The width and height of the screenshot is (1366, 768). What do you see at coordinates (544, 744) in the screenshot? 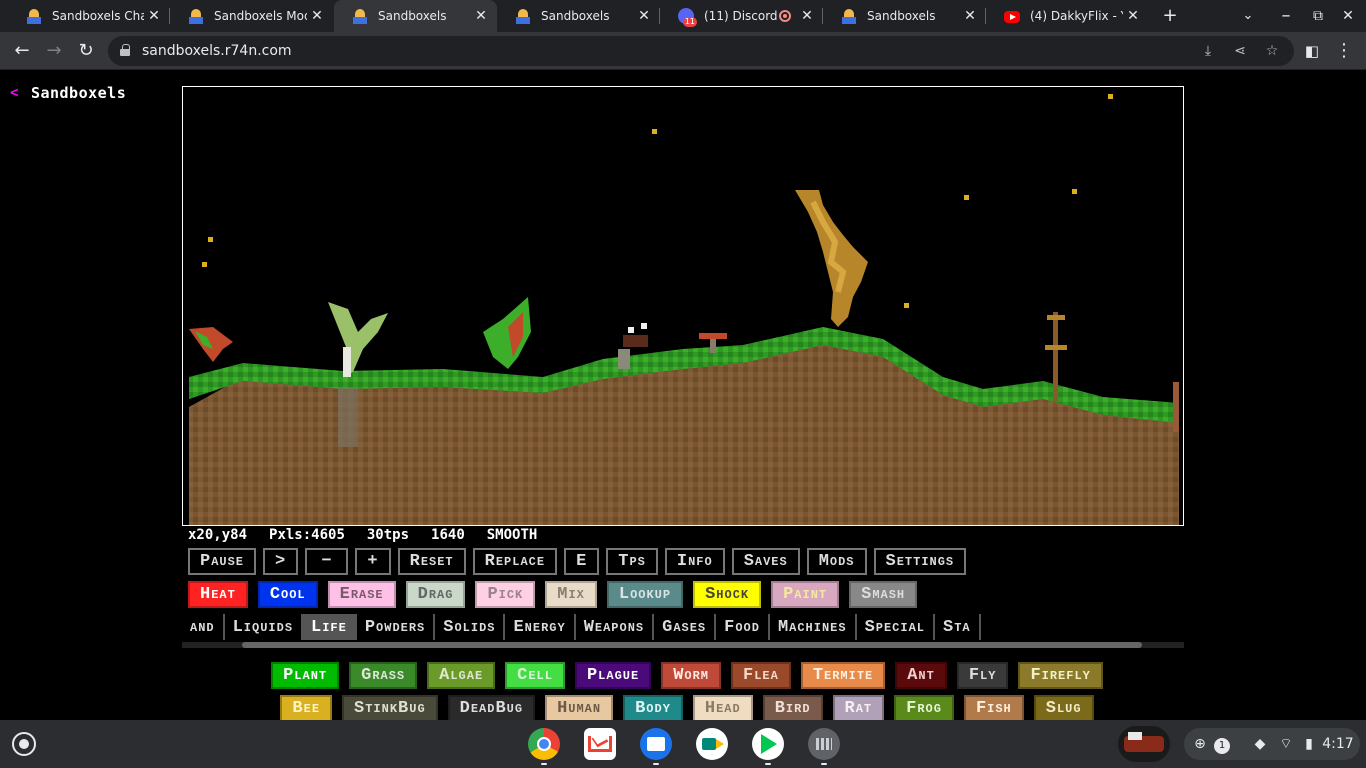
I see `chrome-icon` at bounding box center [544, 744].